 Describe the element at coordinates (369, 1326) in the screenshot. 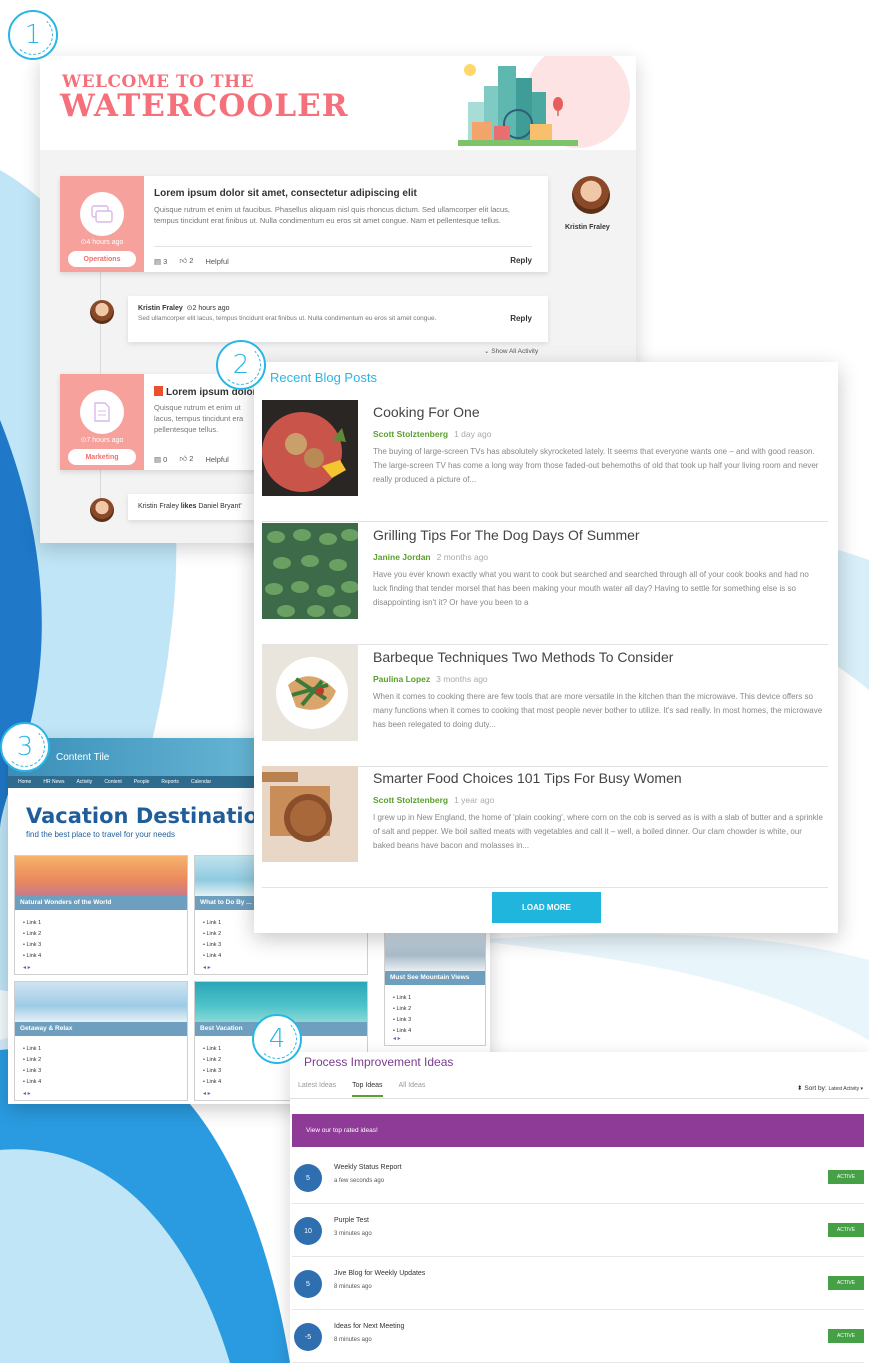

I see `idea-title: Ideas for Next Meeting` at that location.